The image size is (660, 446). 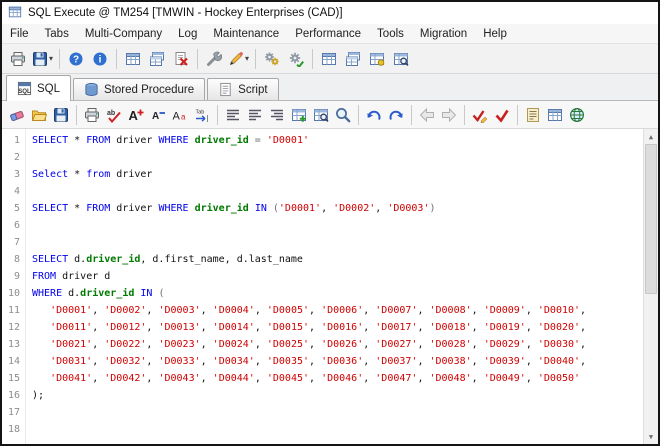 I want to click on code-token: 'D0024', so click(x=233, y=344).